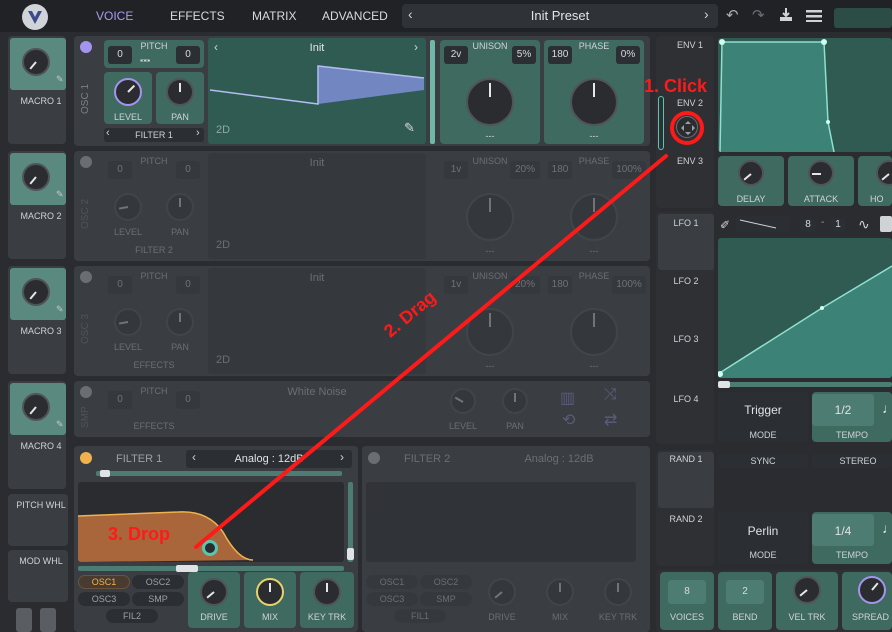 Image resolution: width=892 pixels, height=632 pixels. Describe the element at coordinates (786, 14) in the screenshot. I see `save-icon` at that location.